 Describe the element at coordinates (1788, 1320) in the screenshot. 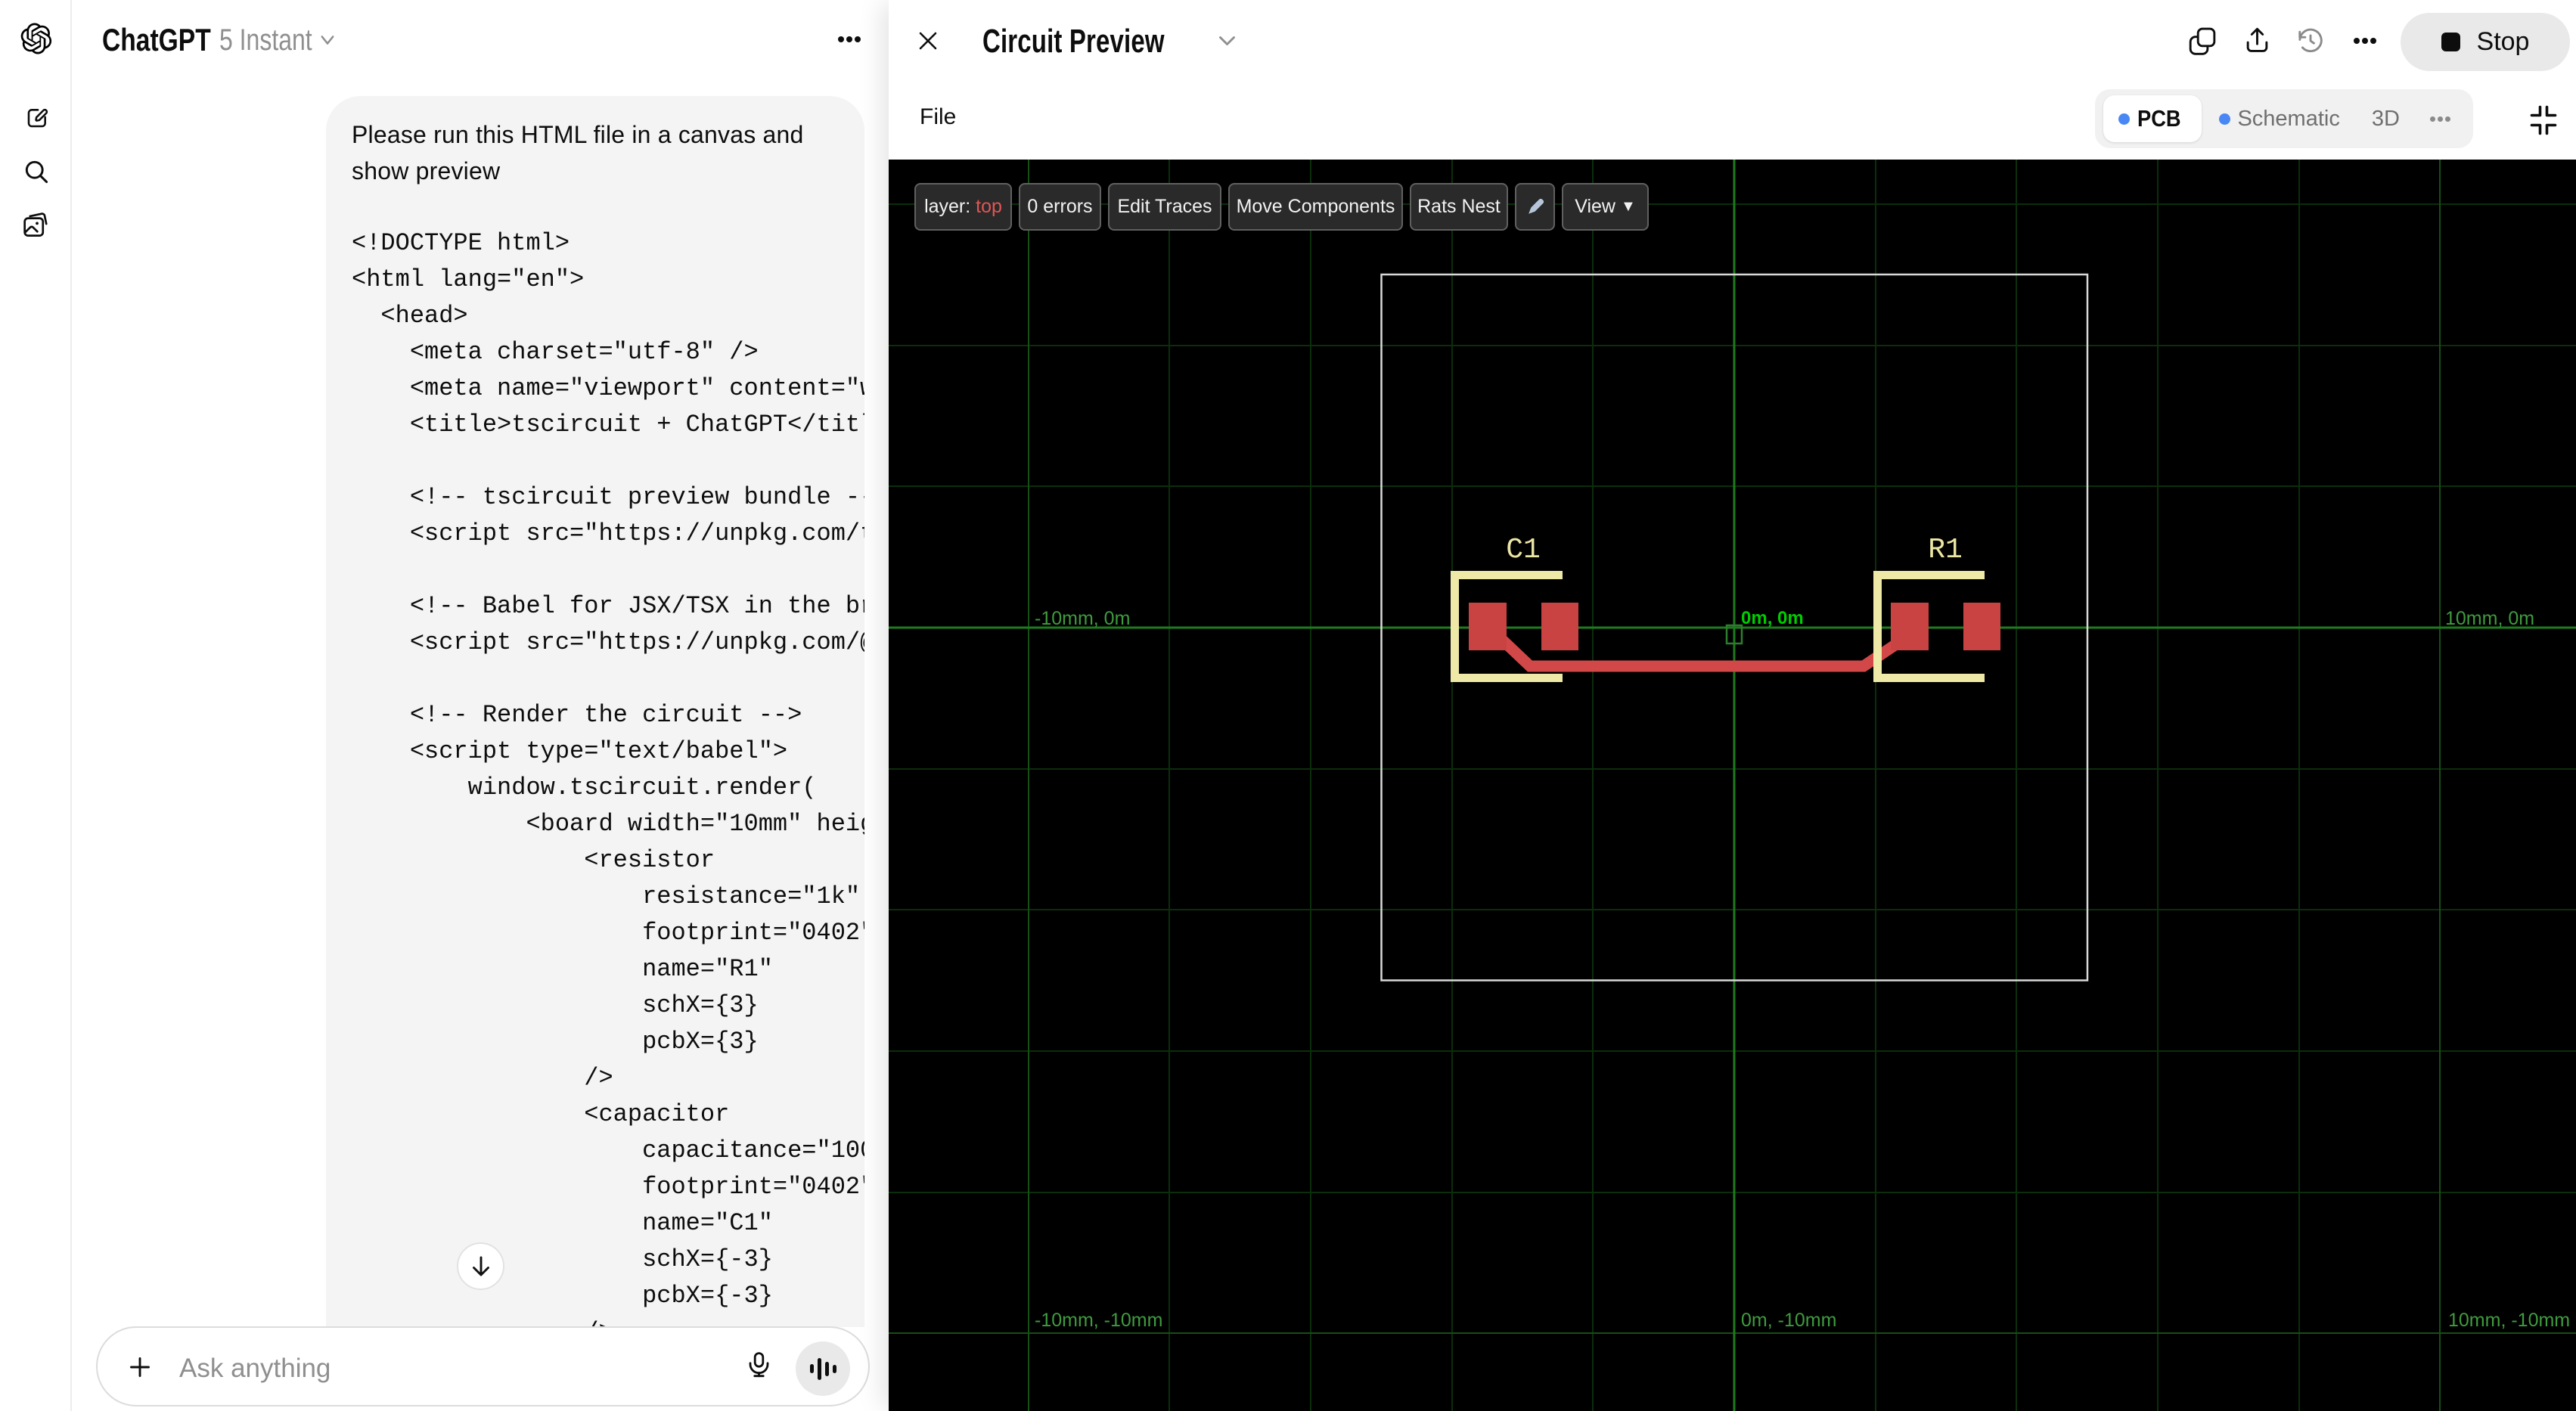

I see `svg-text: 0m, -10mm` at that location.